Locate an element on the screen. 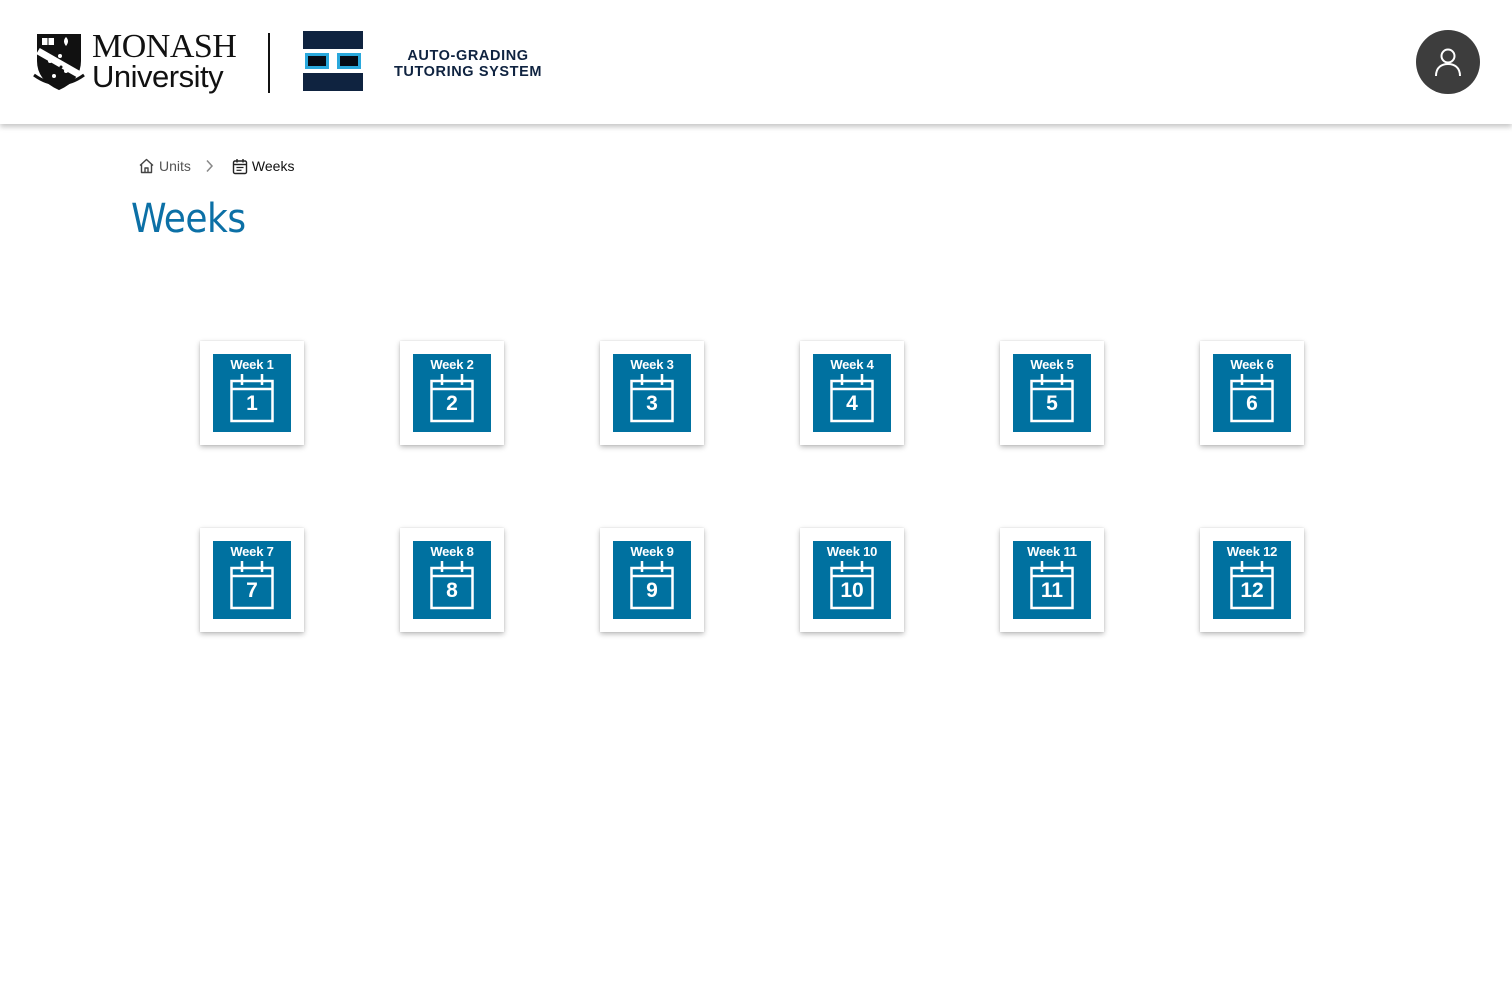 This screenshot has height=982, width=1512. week-tile: Week 5 5 is located at coordinates (1052, 393).